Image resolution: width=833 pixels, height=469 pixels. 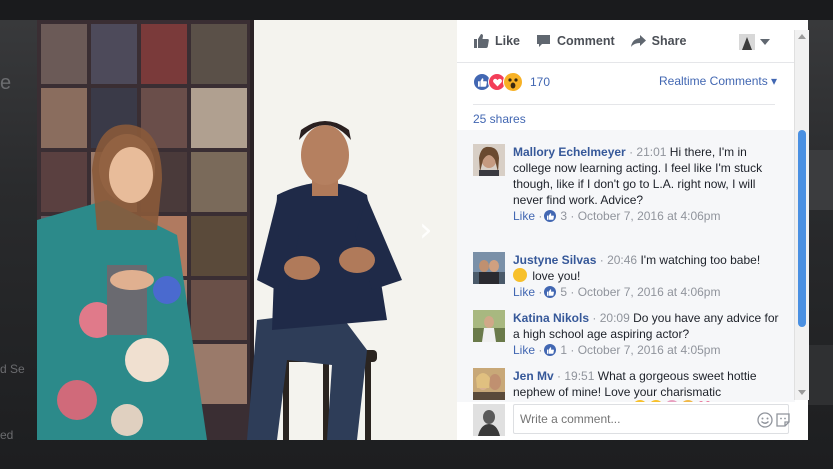 I want to click on action-bar: Like Comment Share, so click(x=627, y=41).